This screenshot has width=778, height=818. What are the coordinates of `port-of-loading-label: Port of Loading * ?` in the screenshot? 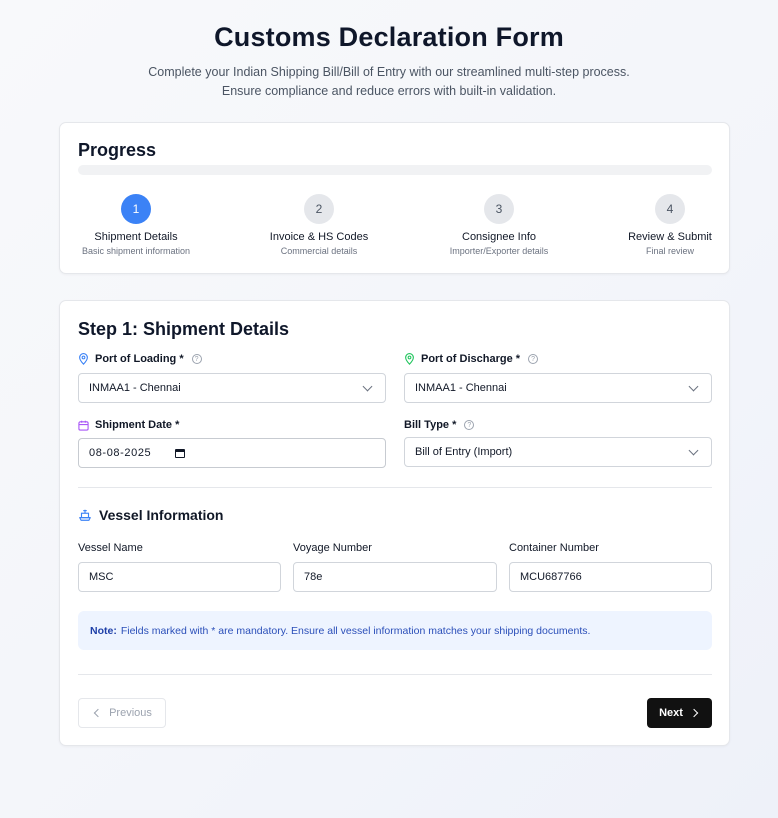 It's located at (140, 359).